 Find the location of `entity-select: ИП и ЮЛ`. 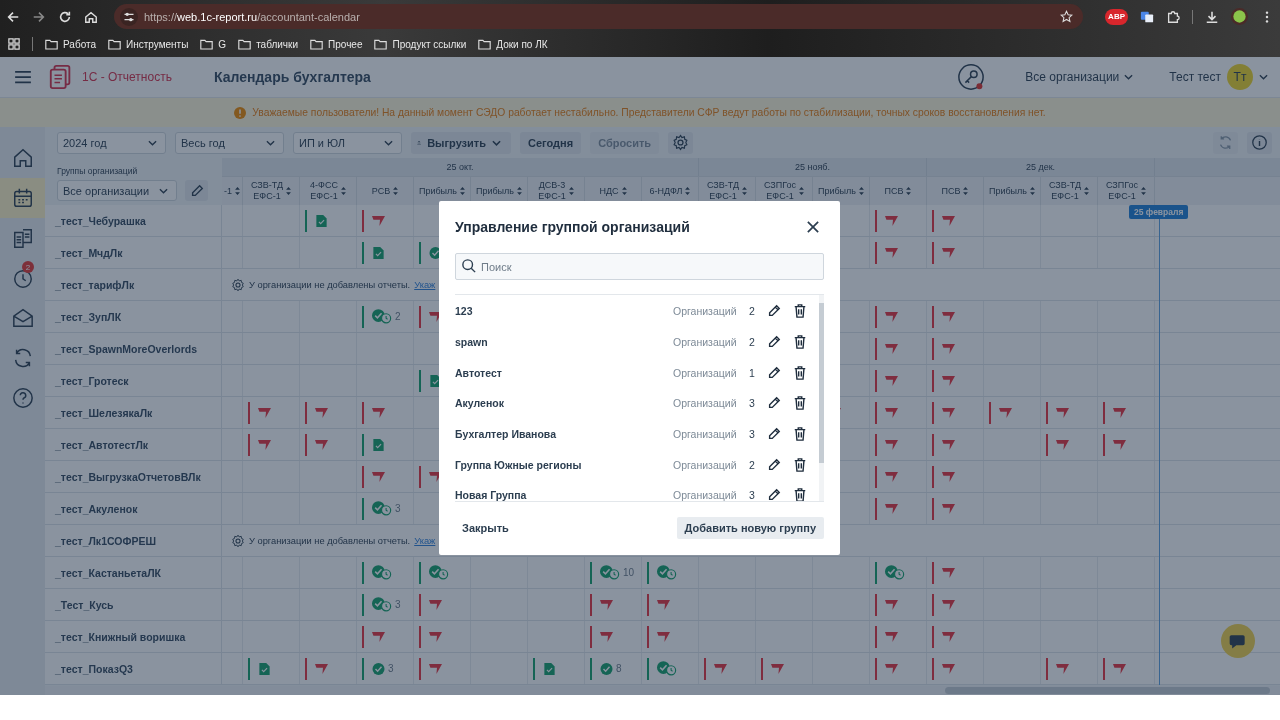

entity-select: ИП и ЮЛ is located at coordinates (347, 142).